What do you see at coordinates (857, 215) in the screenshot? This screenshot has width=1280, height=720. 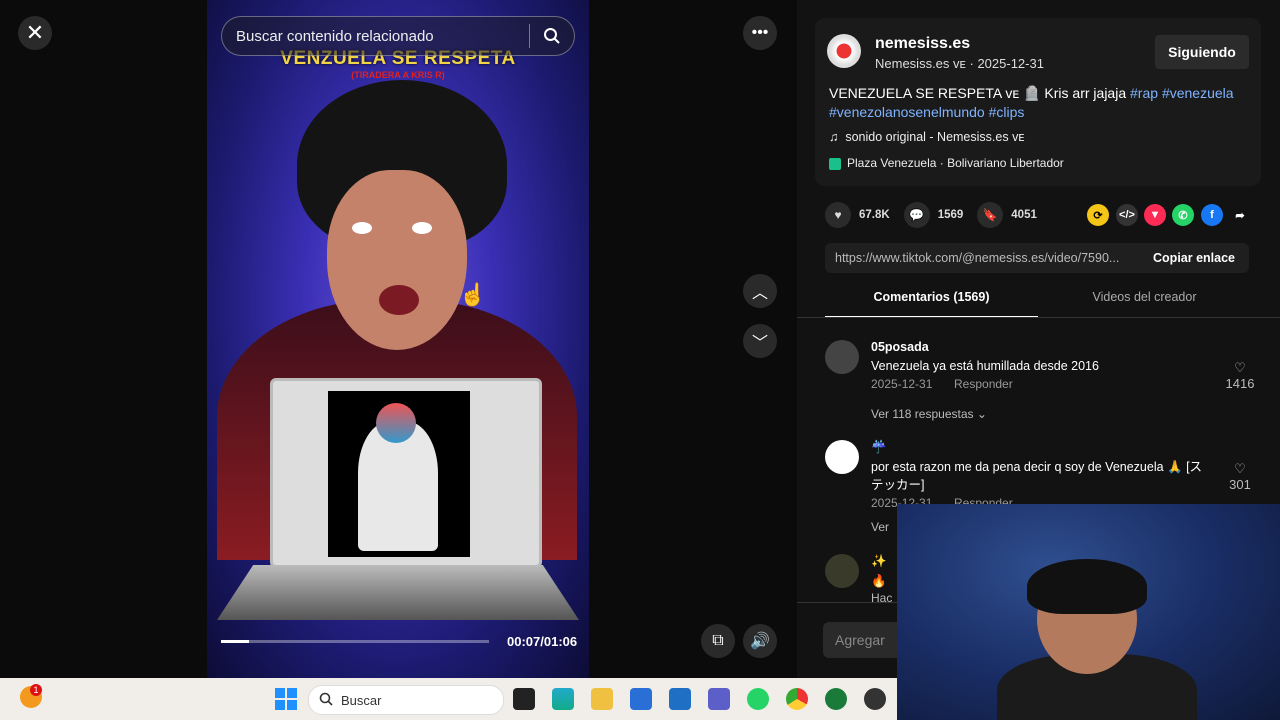 I see `like-button: ♥ 67.8K` at bounding box center [857, 215].